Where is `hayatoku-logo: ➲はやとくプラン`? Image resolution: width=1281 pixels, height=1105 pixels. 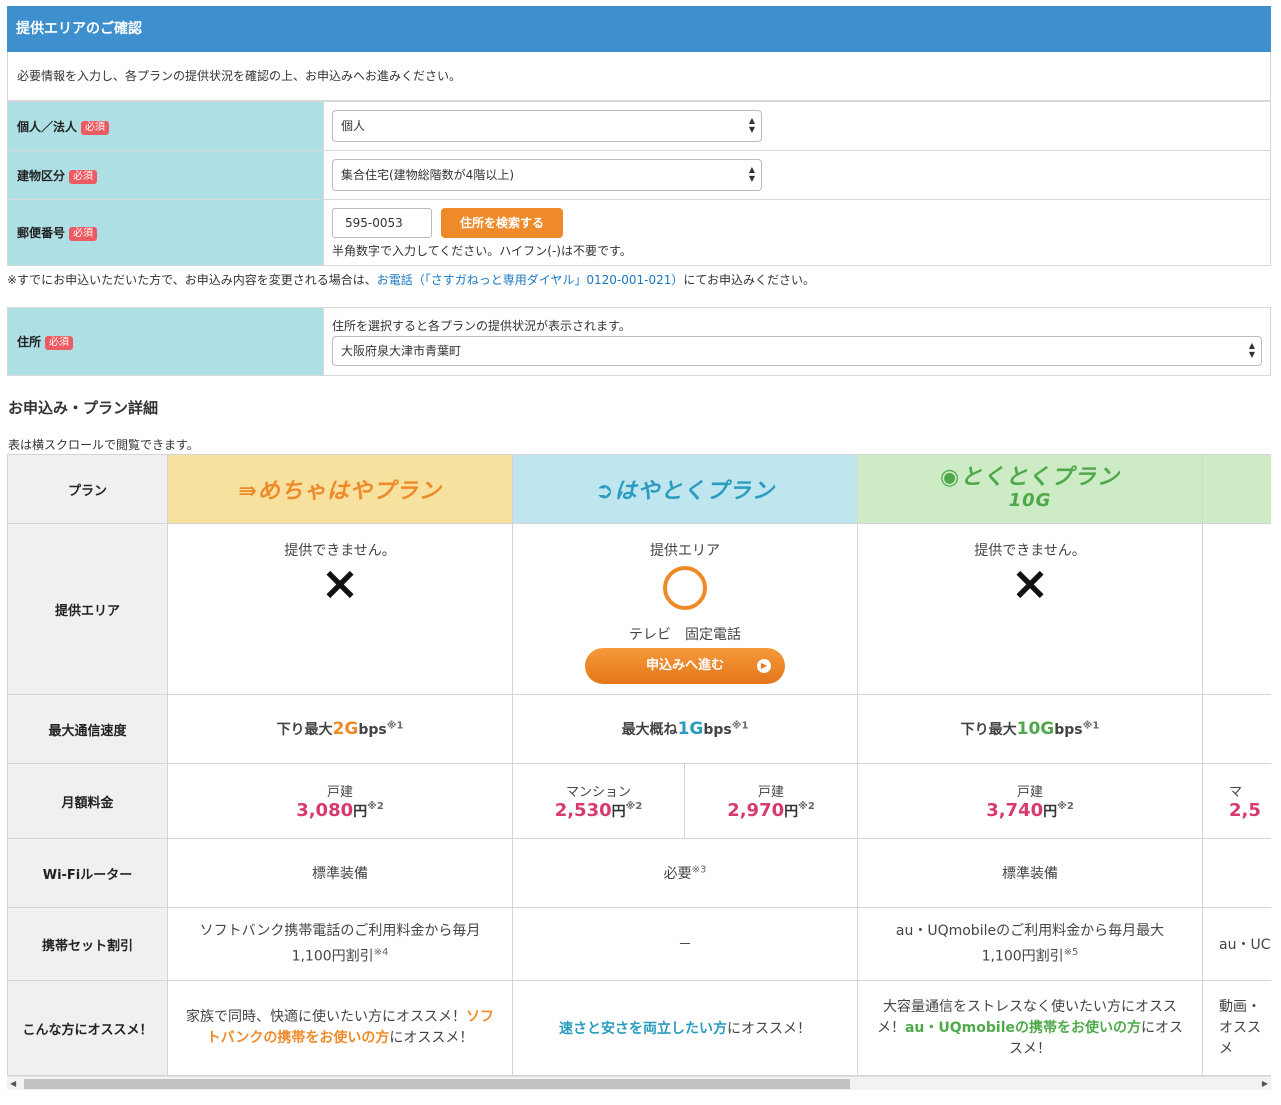
hayatoku-logo: ➲はやとくプラン is located at coordinates (685, 491).